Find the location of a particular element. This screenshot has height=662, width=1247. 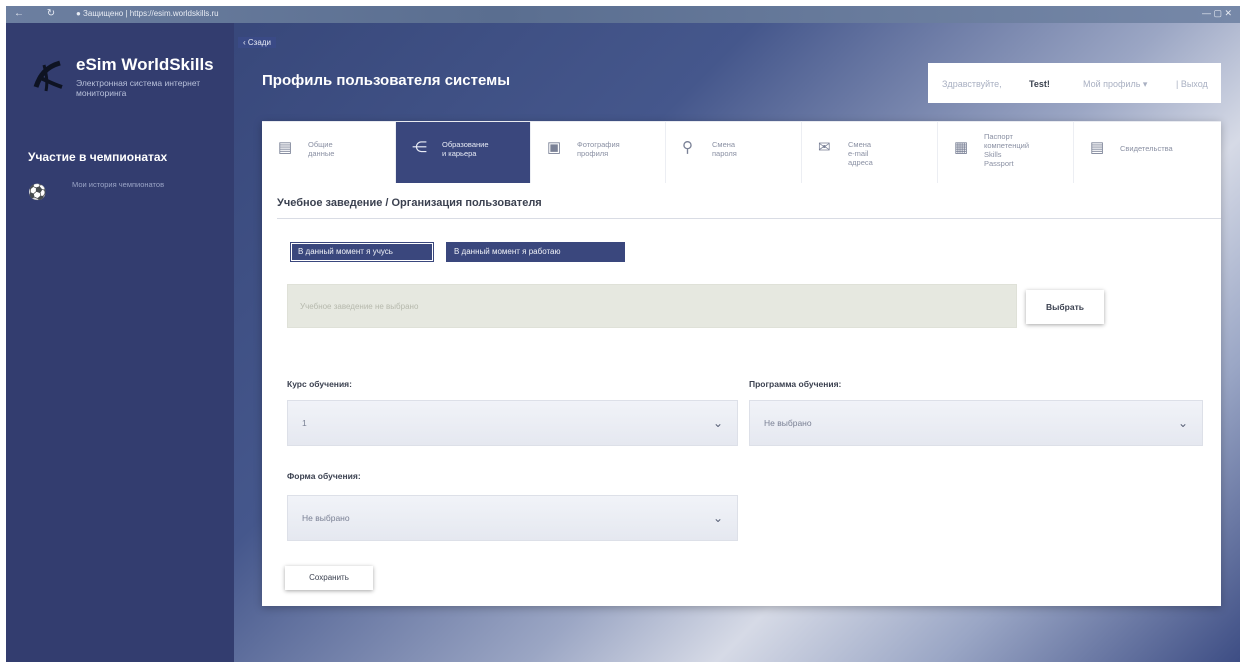

mail-icon: ✉ is located at coordinates (824, 147).